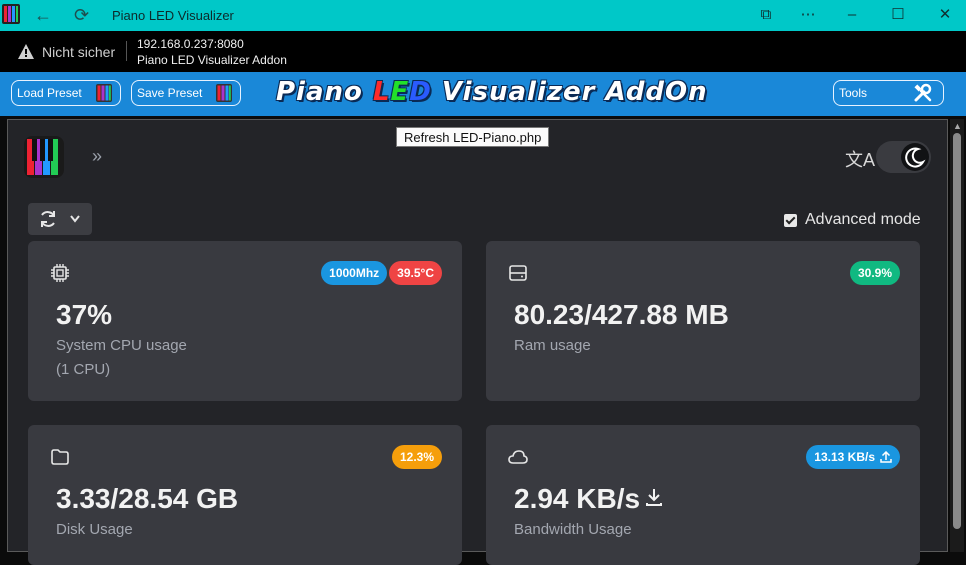 The image size is (966, 565). Describe the element at coordinates (863, 219) in the screenshot. I see `advanced-mode-label: Advanced mode` at that location.